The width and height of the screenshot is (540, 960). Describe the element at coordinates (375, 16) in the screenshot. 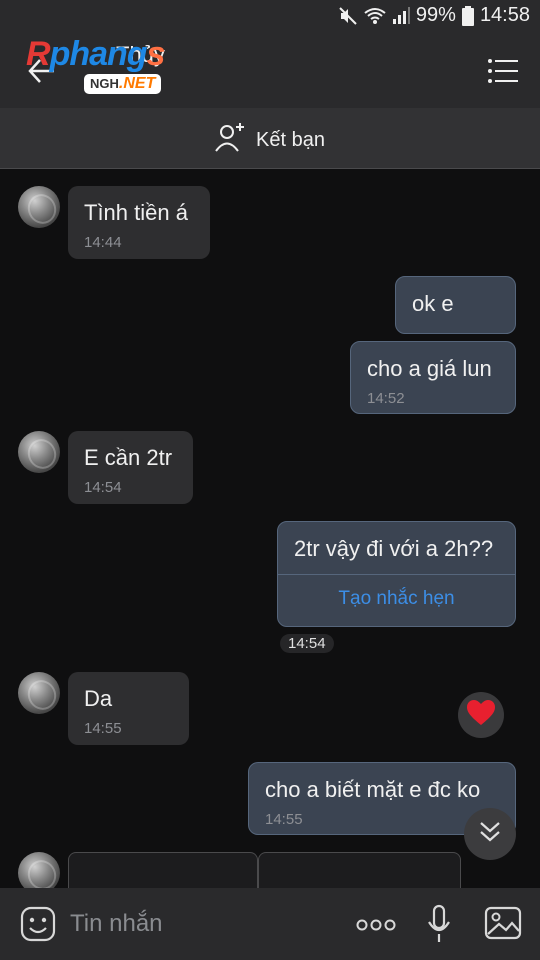

I see `wifi-icon` at that location.